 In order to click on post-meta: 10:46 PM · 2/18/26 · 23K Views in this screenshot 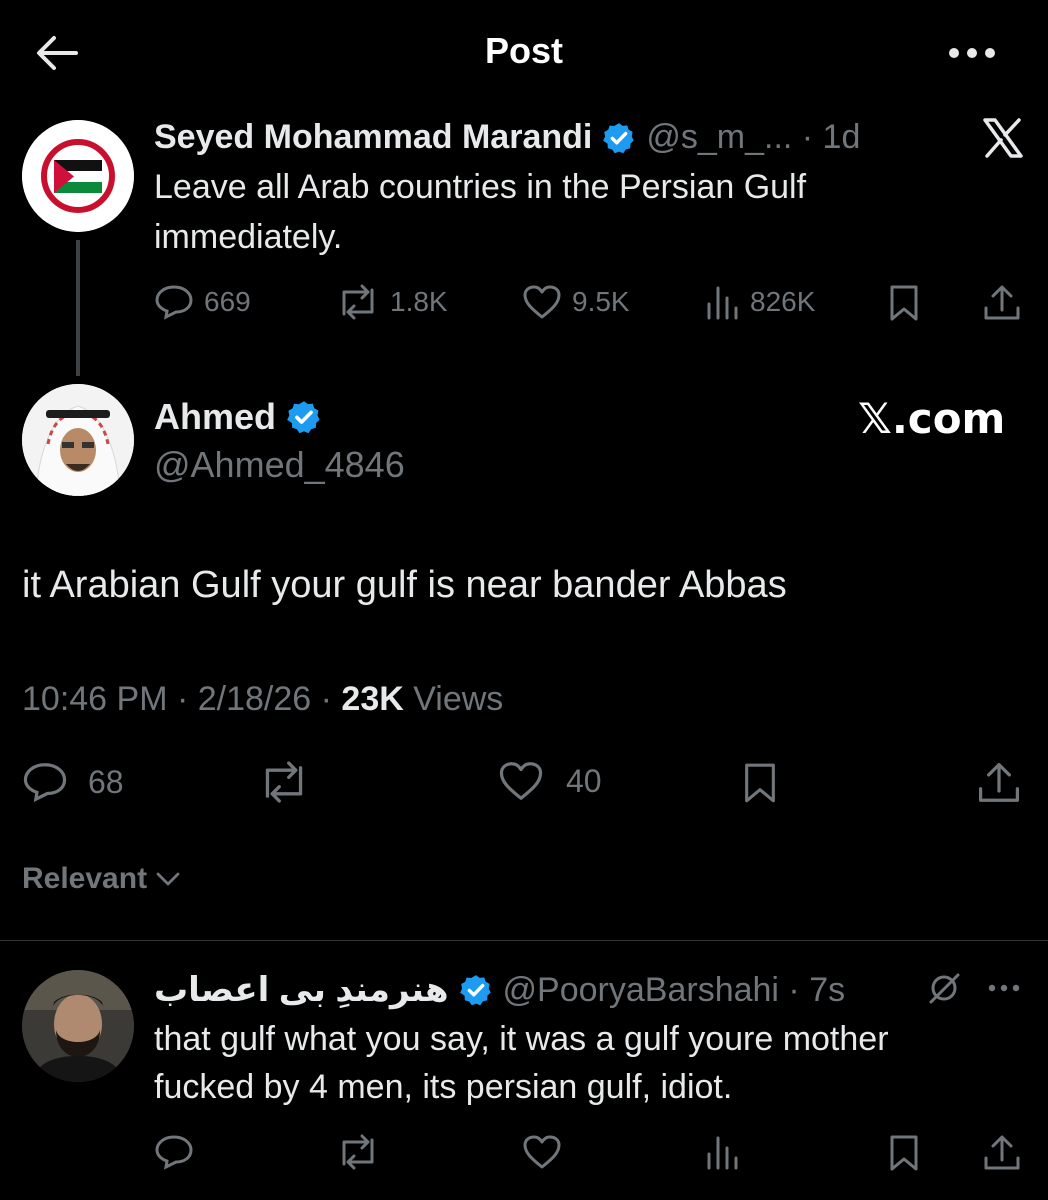, I will do `click(262, 699)`.